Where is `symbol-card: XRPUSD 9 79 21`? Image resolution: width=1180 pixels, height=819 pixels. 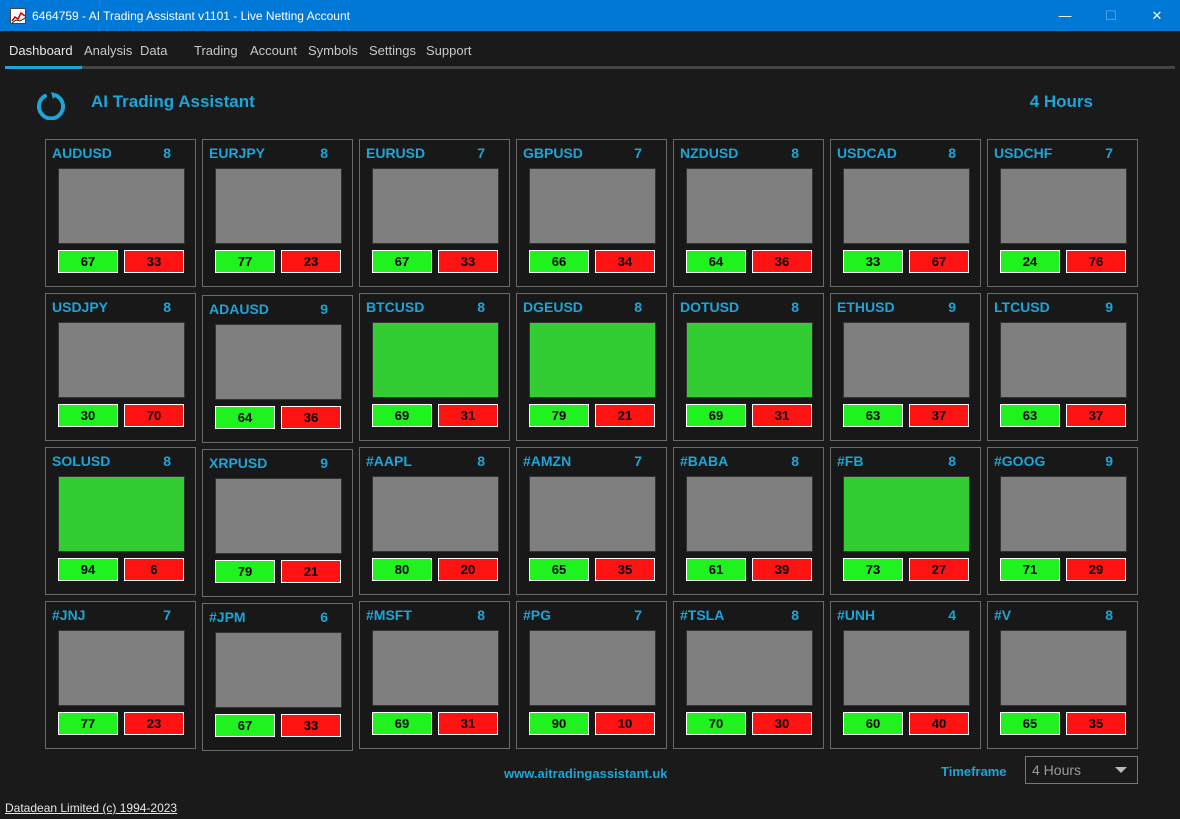
symbol-card: XRPUSD 9 79 21 is located at coordinates (277, 523).